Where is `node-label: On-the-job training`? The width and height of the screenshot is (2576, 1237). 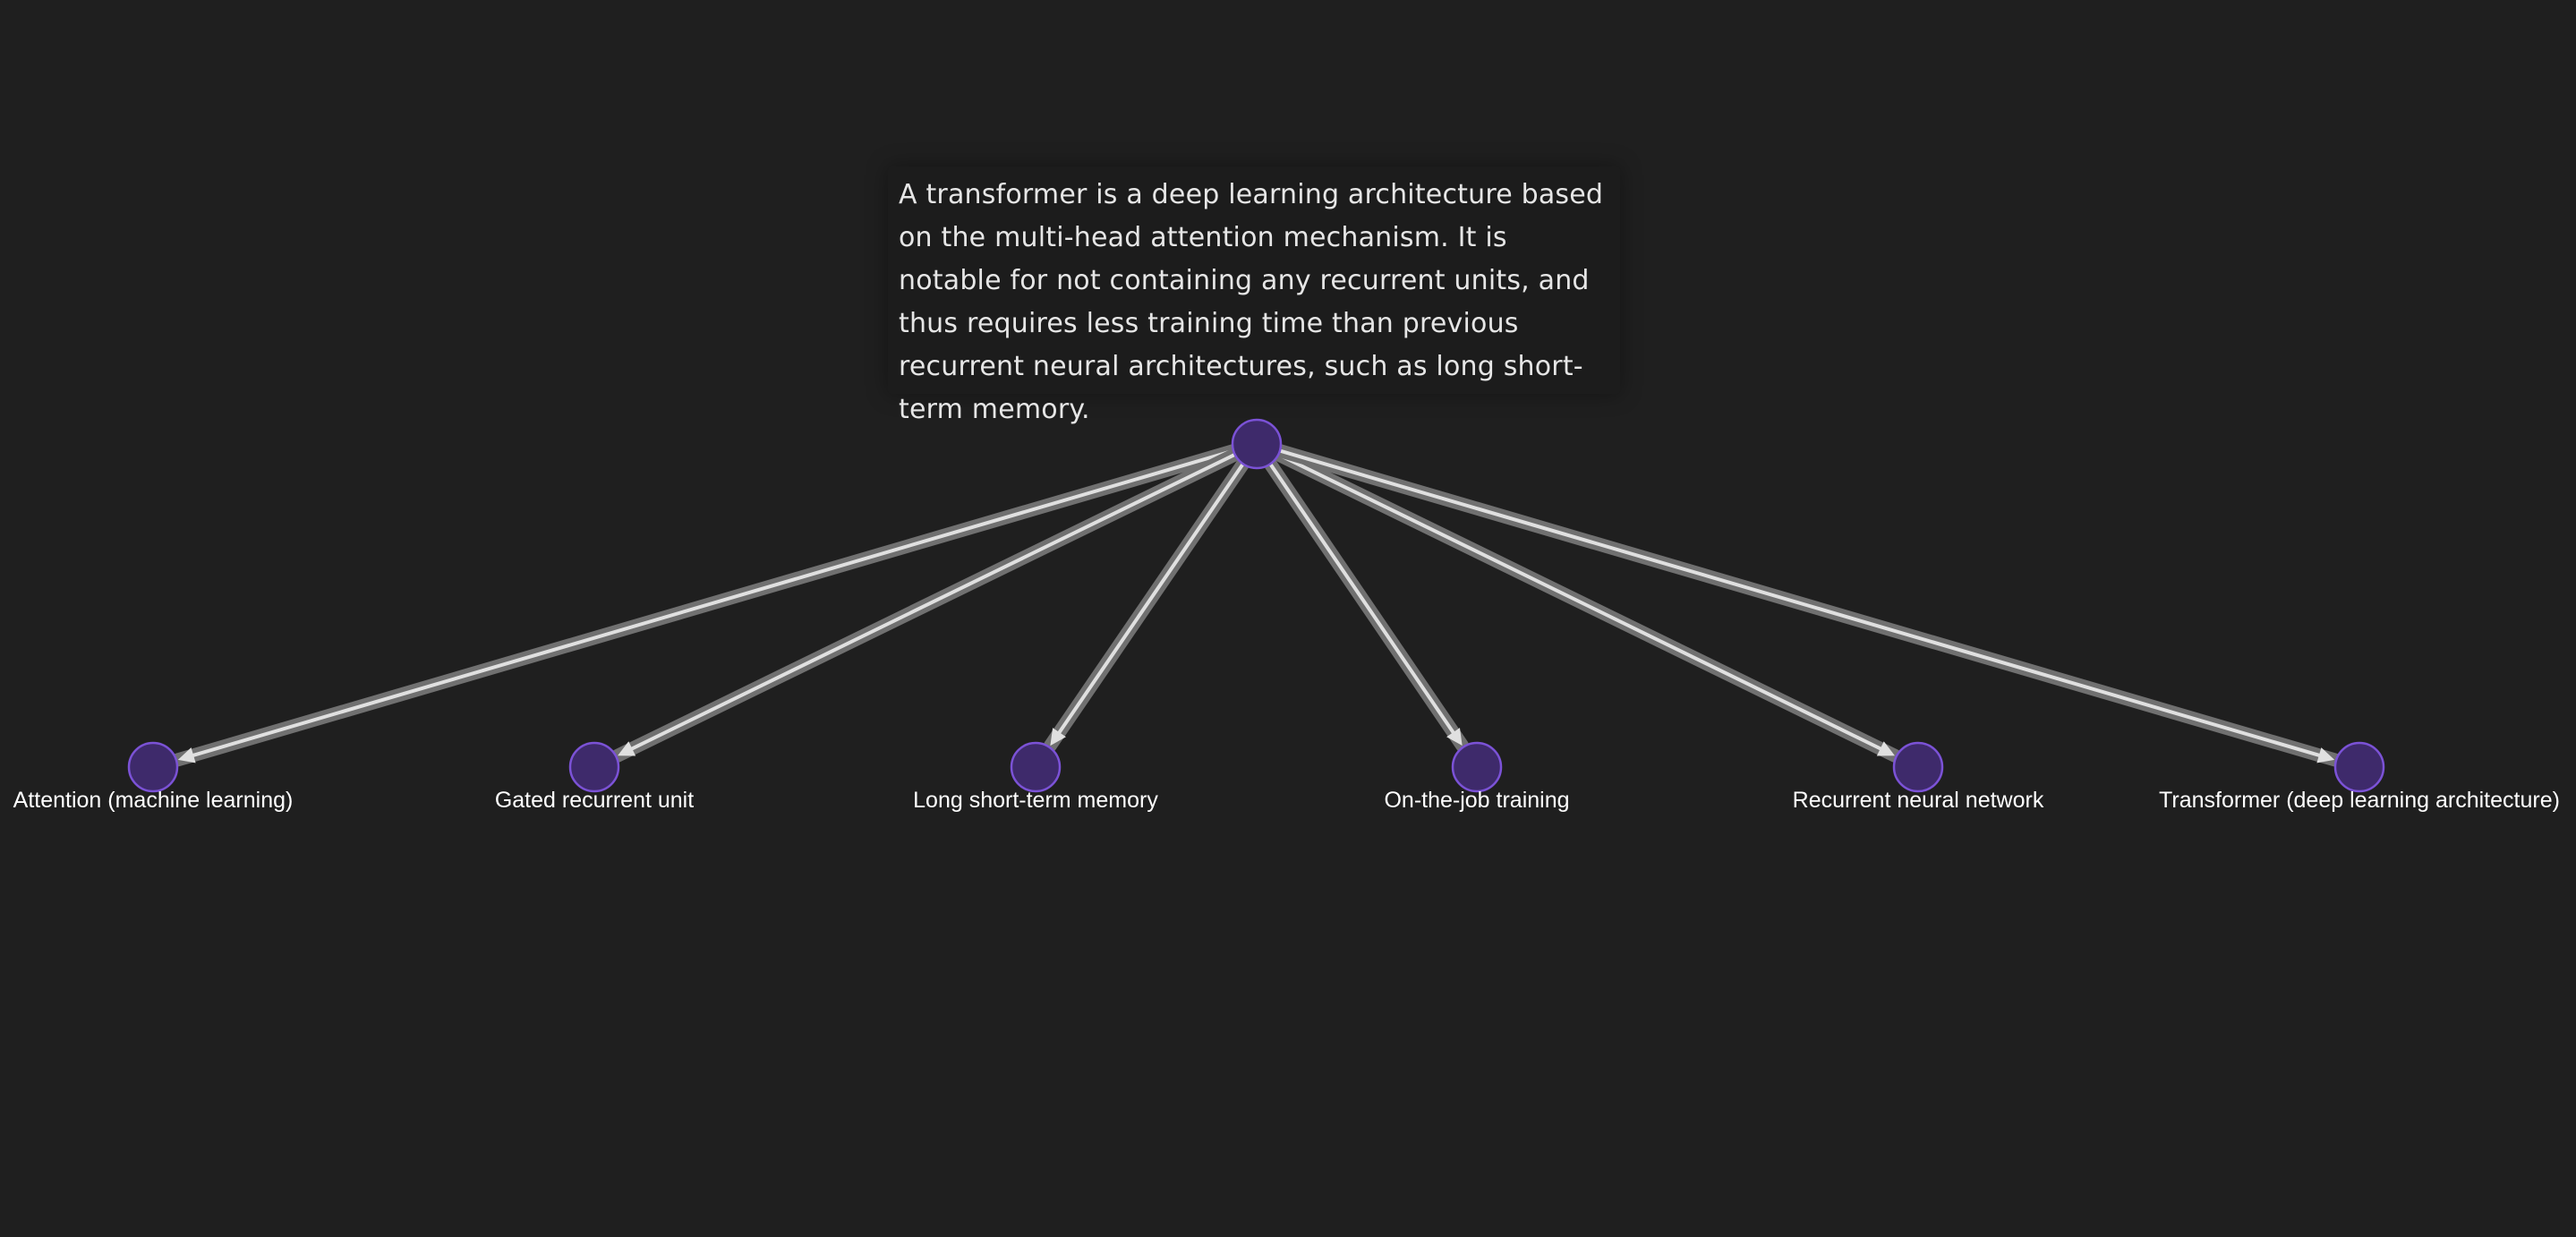 node-label: On-the-job training is located at coordinates (1476, 801).